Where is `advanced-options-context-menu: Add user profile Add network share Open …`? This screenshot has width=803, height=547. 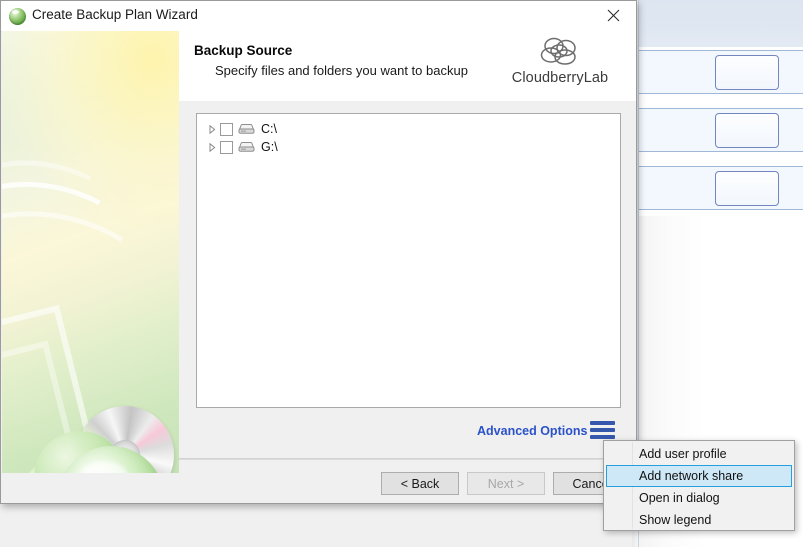 advanced-options-context-menu: Add user profile Add network share Open … is located at coordinates (699, 485).